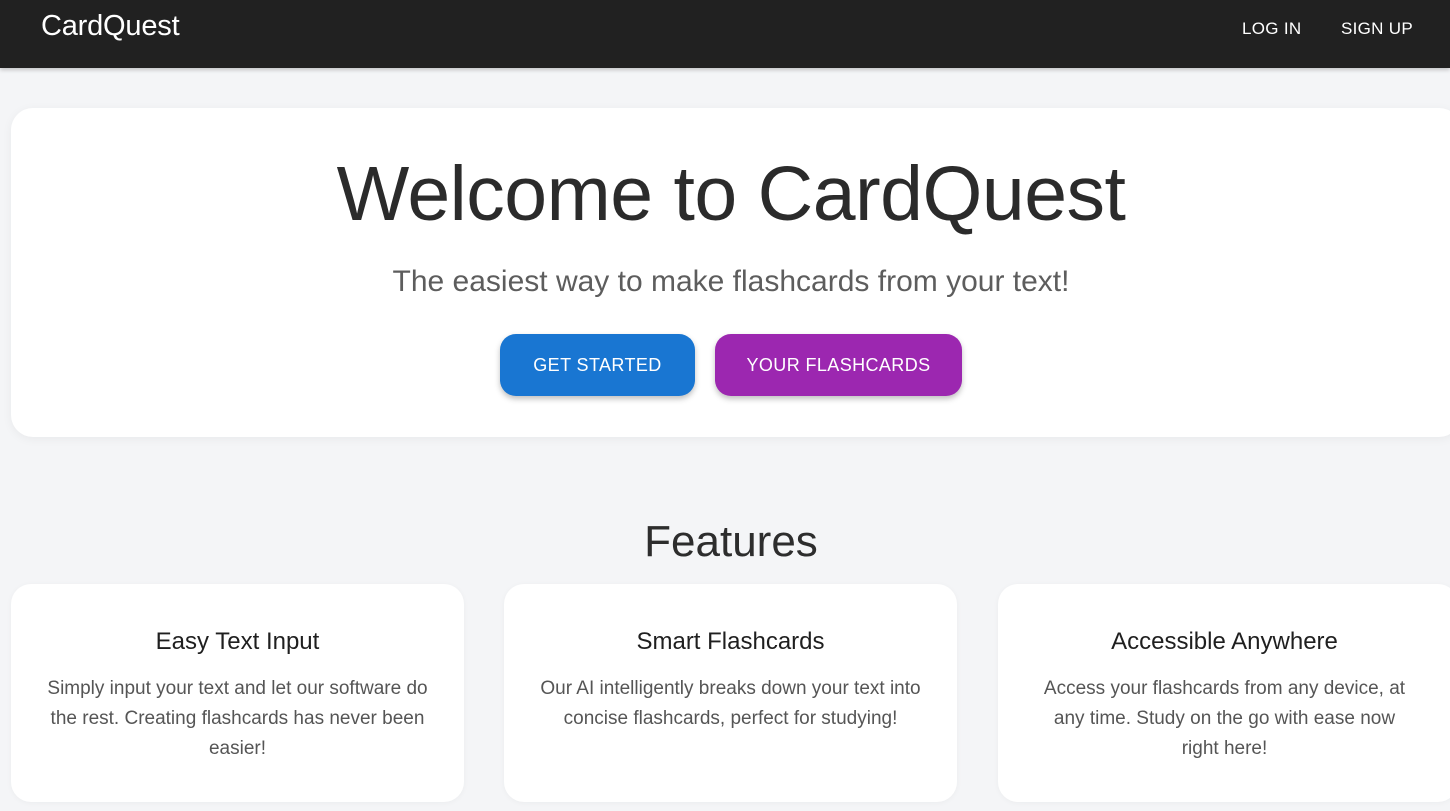 Image resolution: width=1450 pixels, height=811 pixels. What do you see at coordinates (838, 365) in the screenshot?
I see `your-flashcards-button: YOUR FLASHCARDS` at bounding box center [838, 365].